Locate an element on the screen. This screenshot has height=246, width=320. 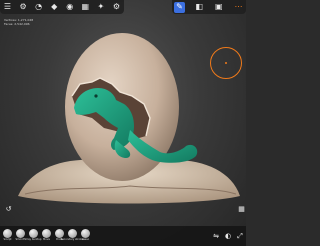
move-icon is located at coordinates (46, 233).